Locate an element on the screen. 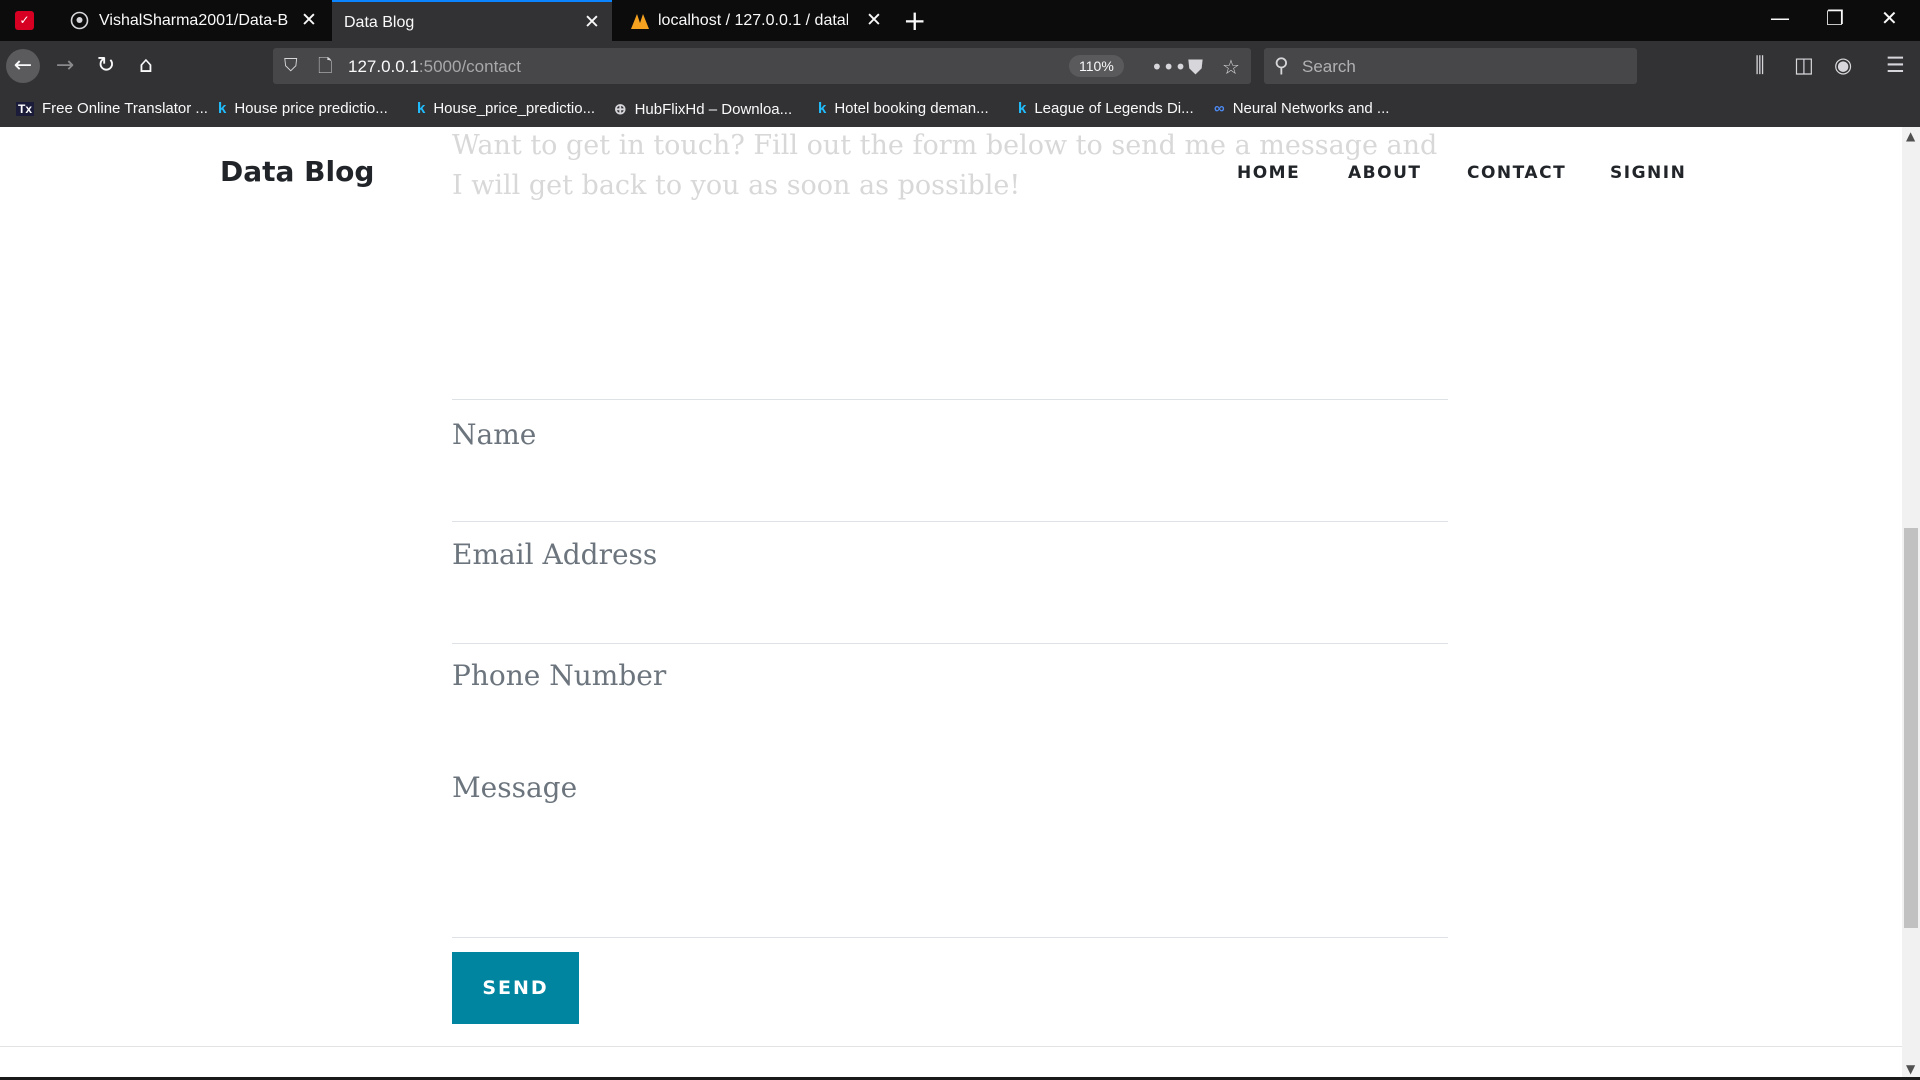 This screenshot has width=1920, height=1080. message-placeholder: Message is located at coordinates (515, 787).